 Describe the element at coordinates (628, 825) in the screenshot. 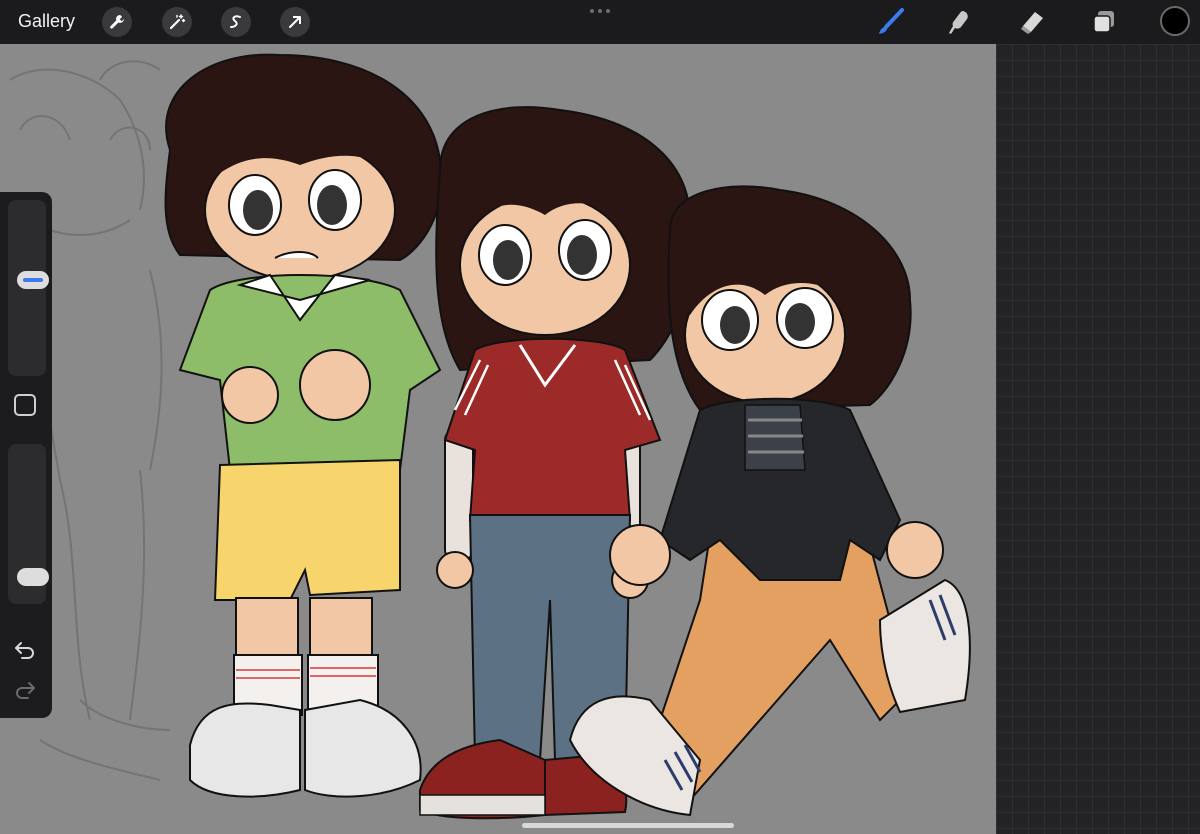

I see `home-indicator` at that location.